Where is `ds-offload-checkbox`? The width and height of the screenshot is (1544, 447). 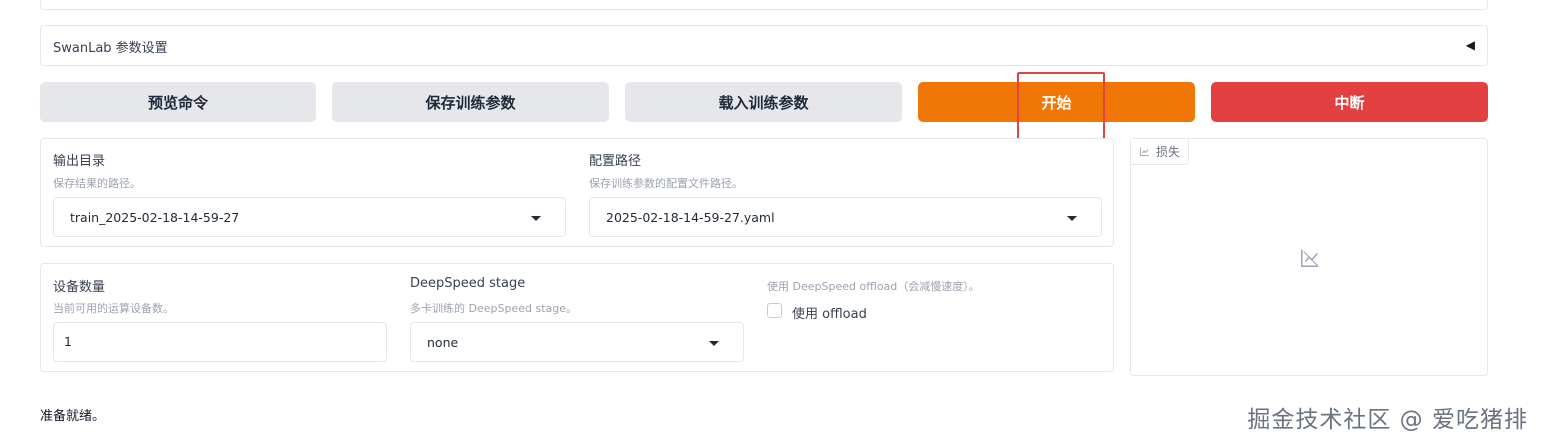
ds-offload-checkbox is located at coordinates (774, 310).